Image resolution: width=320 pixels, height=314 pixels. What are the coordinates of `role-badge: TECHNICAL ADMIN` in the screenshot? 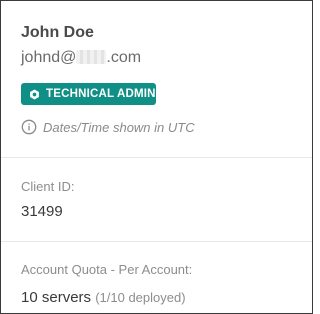 It's located at (88, 94).